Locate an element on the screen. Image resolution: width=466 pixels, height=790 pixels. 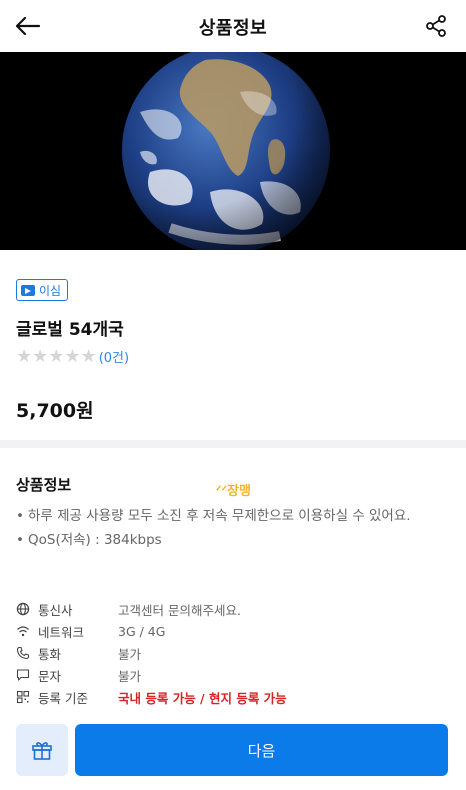
spec-row-registration: 등록 기준 국내 등록 가능 / 현지 등록 가능 is located at coordinates (234, 697).